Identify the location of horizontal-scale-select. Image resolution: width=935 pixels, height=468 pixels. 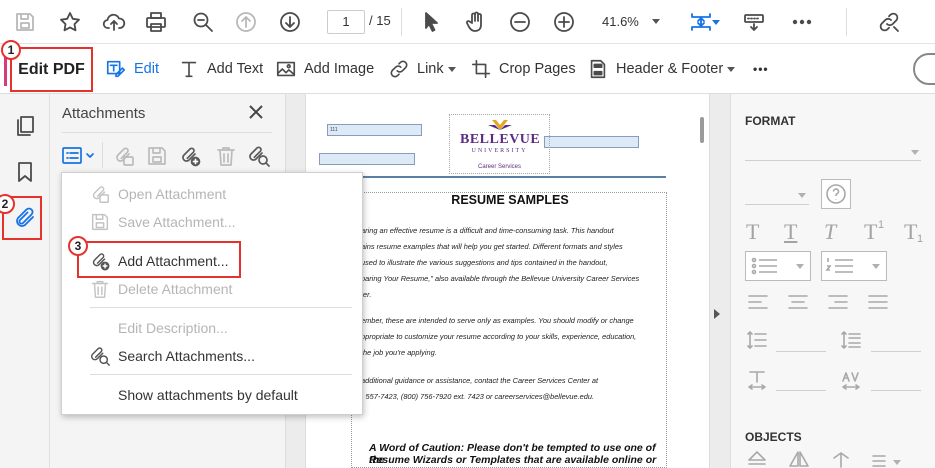
(801, 390).